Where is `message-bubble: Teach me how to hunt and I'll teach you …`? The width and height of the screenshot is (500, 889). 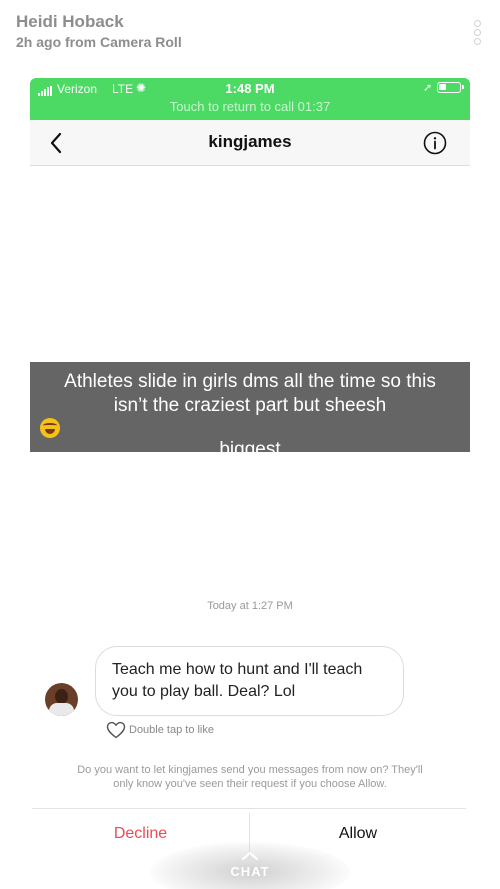 message-bubble: Teach me how to hunt and I'll teach you … is located at coordinates (249, 681).